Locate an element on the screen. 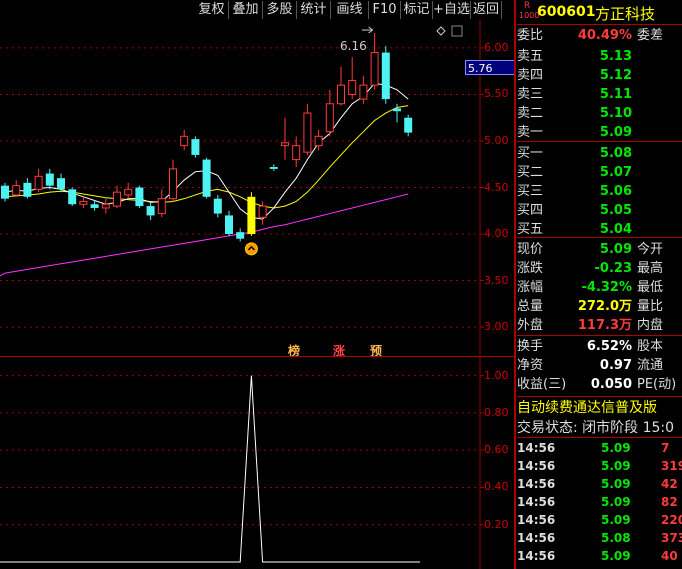 The image size is (682, 569). fin-row-2-label: 收益(三) is located at coordinates (542, 384).